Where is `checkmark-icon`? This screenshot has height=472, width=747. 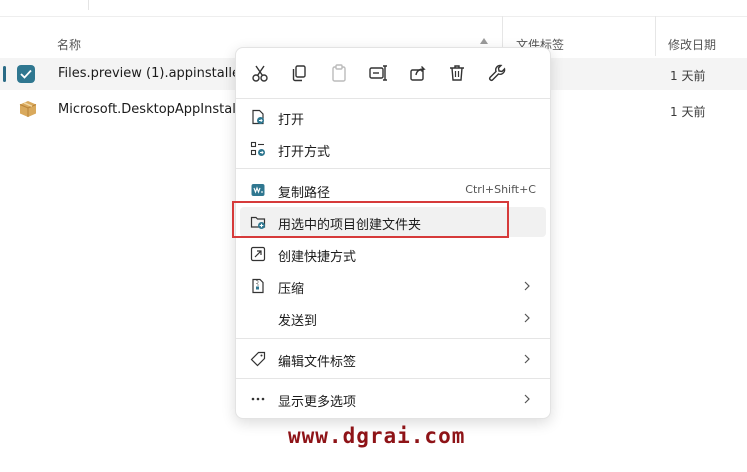
checkmark-icon is located at coordinates (26, 74).